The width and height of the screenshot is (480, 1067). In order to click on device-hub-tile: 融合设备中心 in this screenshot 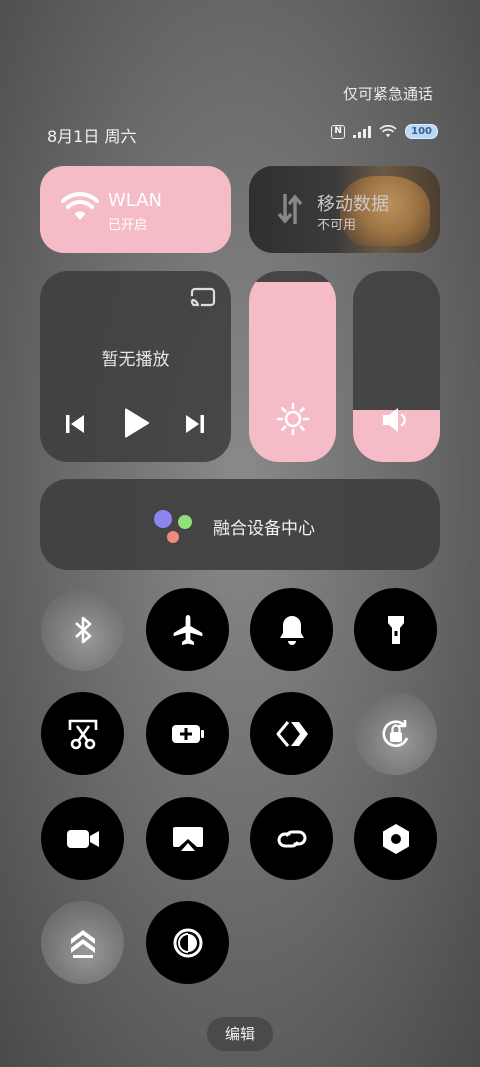, I will do `click(240, 524)`.